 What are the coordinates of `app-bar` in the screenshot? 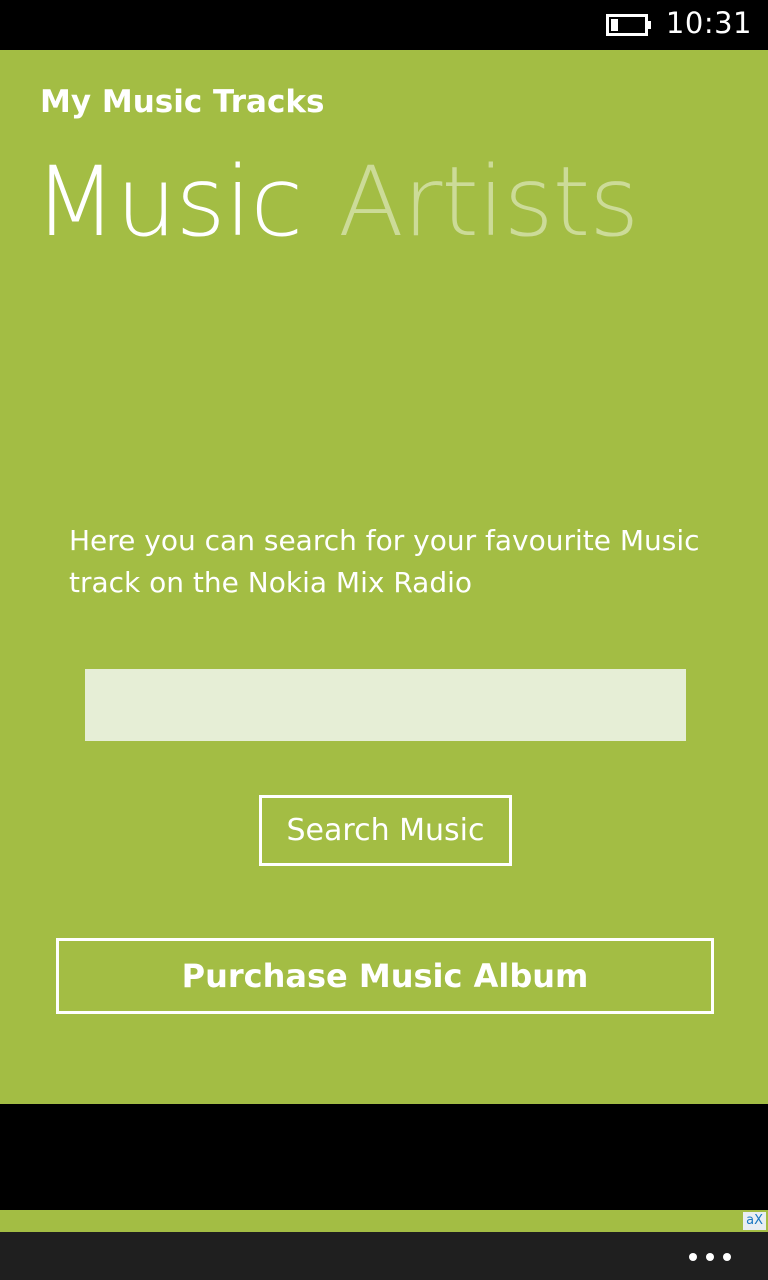 It's located at (384, 1256).